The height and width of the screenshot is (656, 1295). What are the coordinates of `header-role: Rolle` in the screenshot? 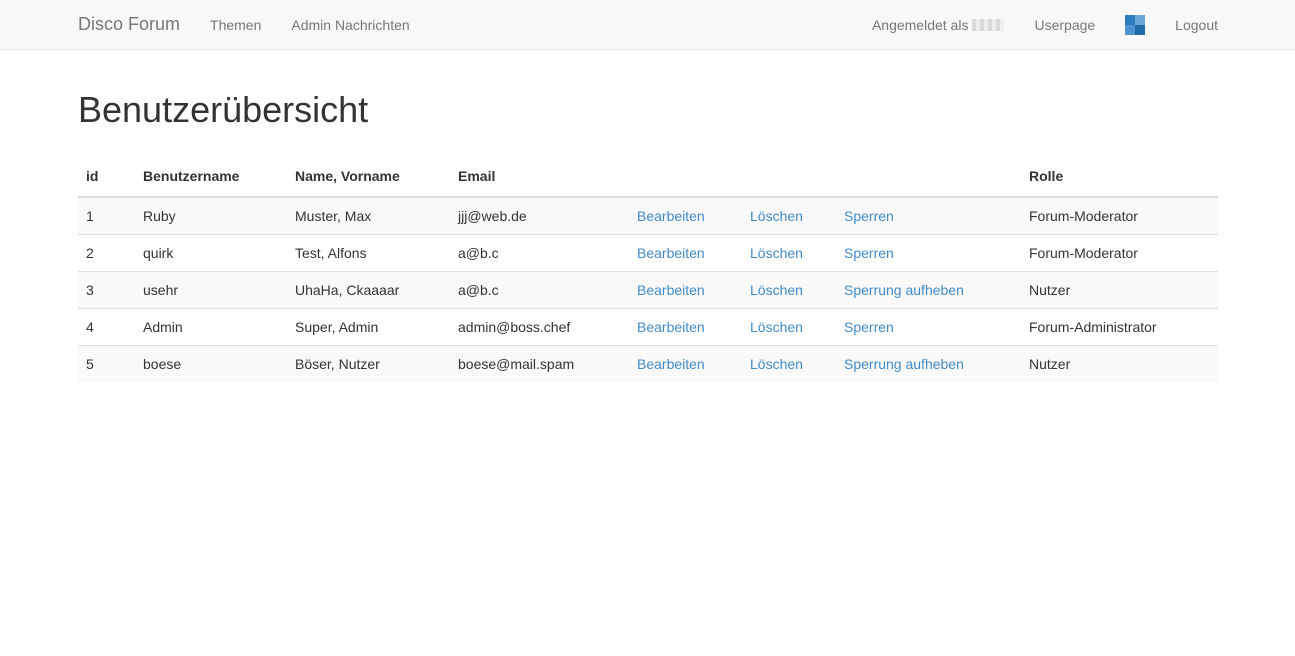 It's located at (1119, 177).